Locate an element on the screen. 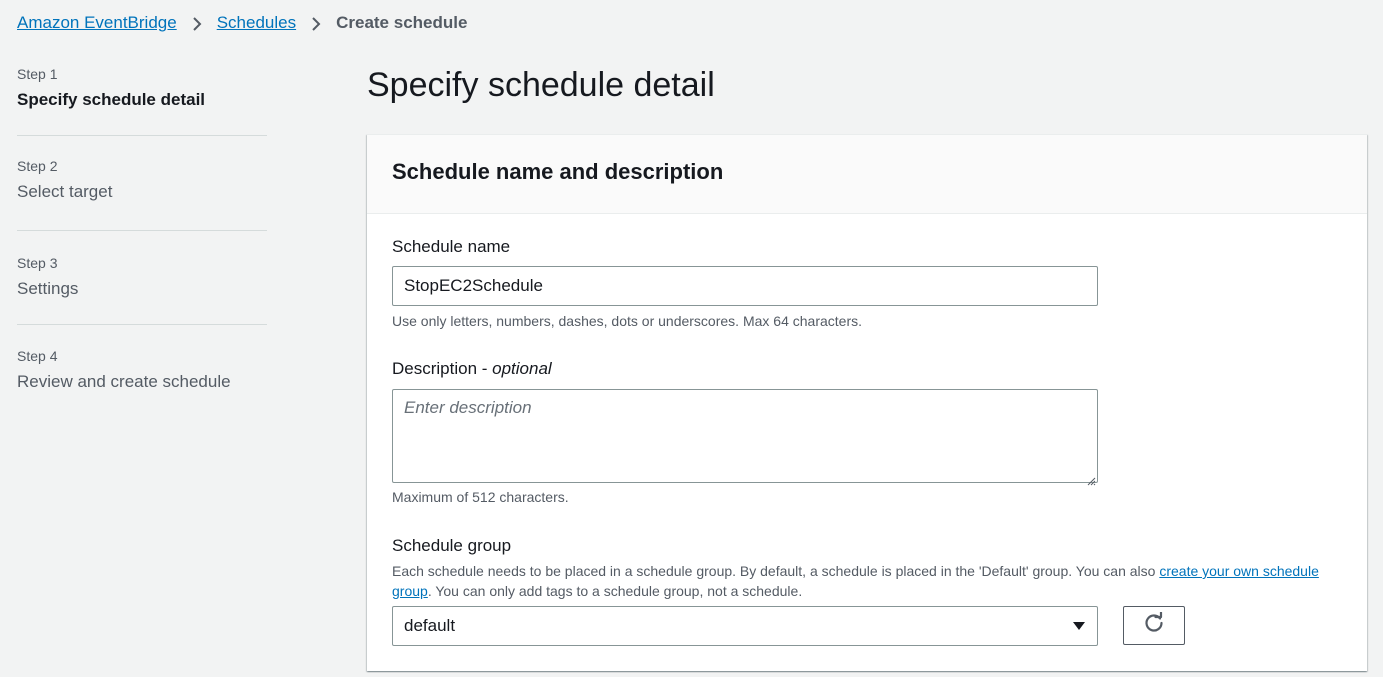 Image resolution: width=1383 pixels, height=677 pixels. description-textarea: Enter description is located at coordinates (745, 437).